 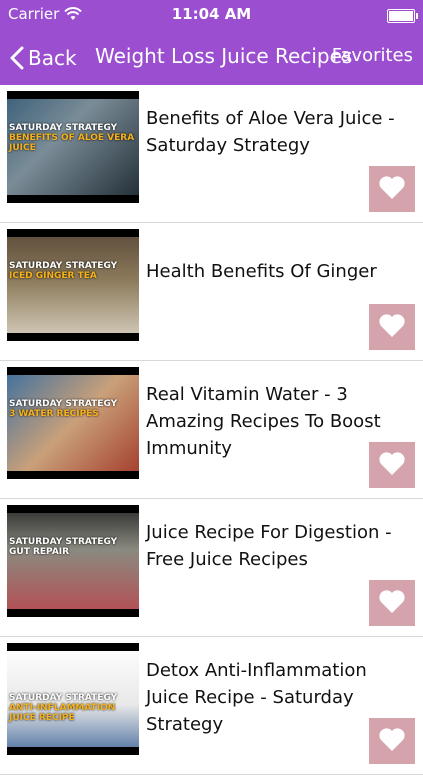 I want to click on thumbnail-subtext: BENEFITS OF ALOE VERA JUICE, so click(x=72, y=143).